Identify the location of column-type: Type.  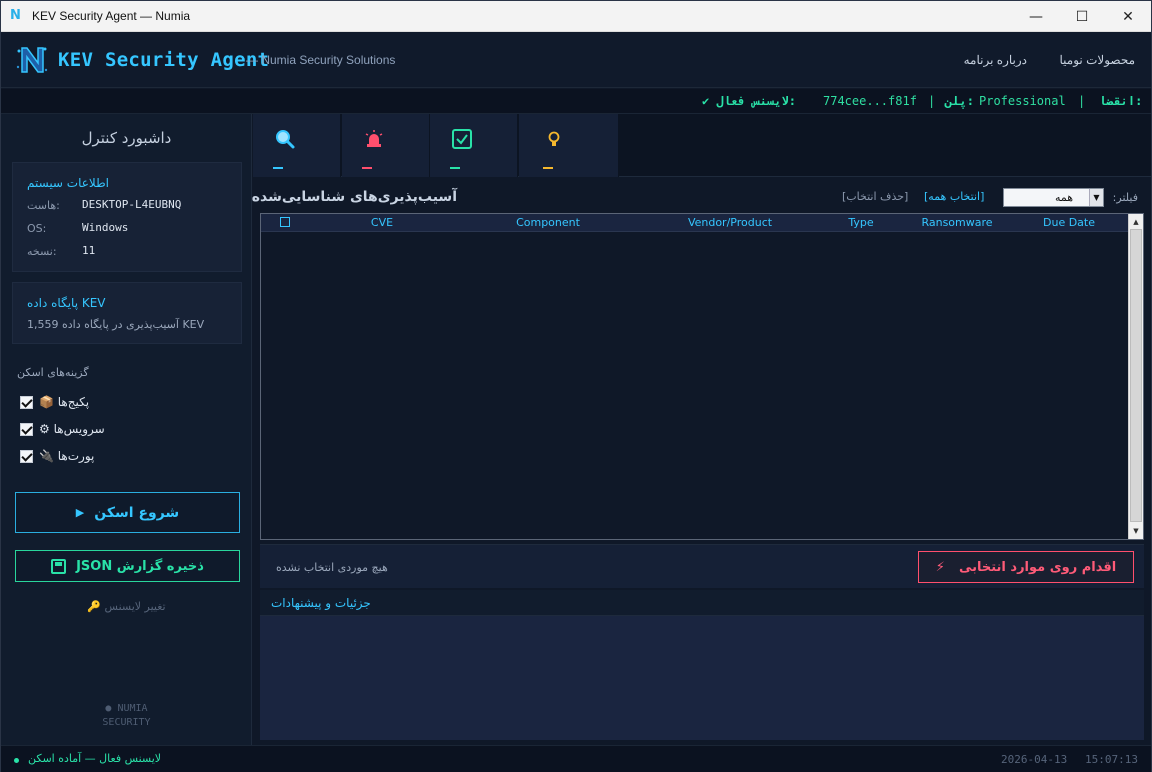
(860, 222).